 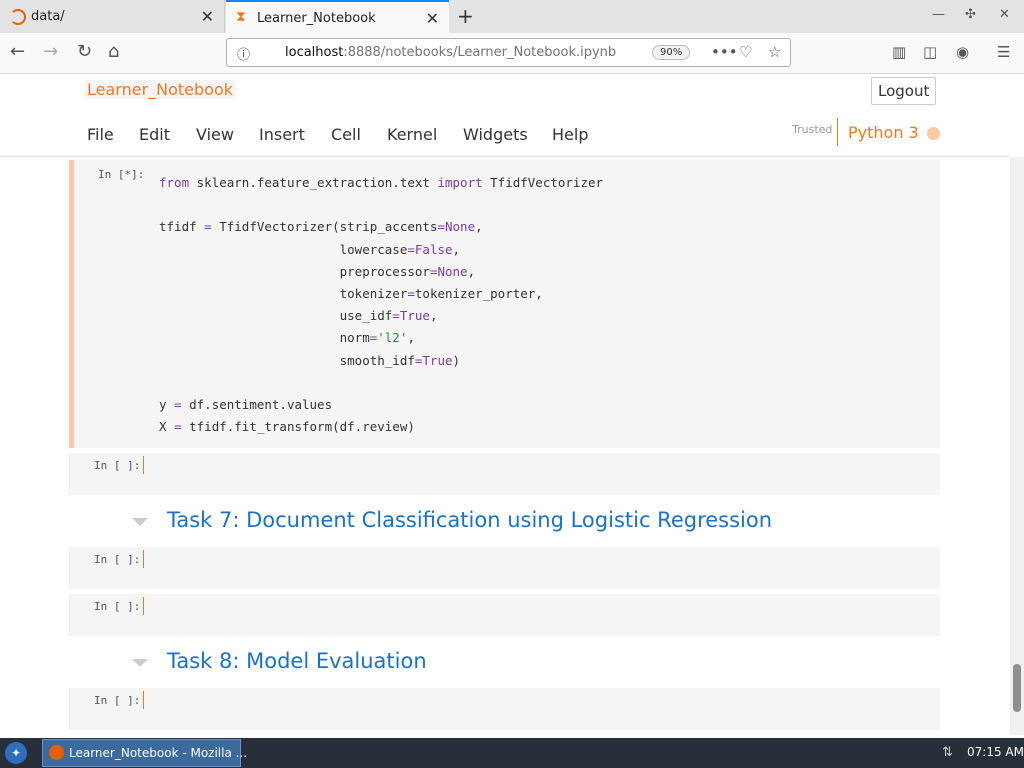 I want to click on tab-label: Learner_Notebook, so click(x=316, y=18).